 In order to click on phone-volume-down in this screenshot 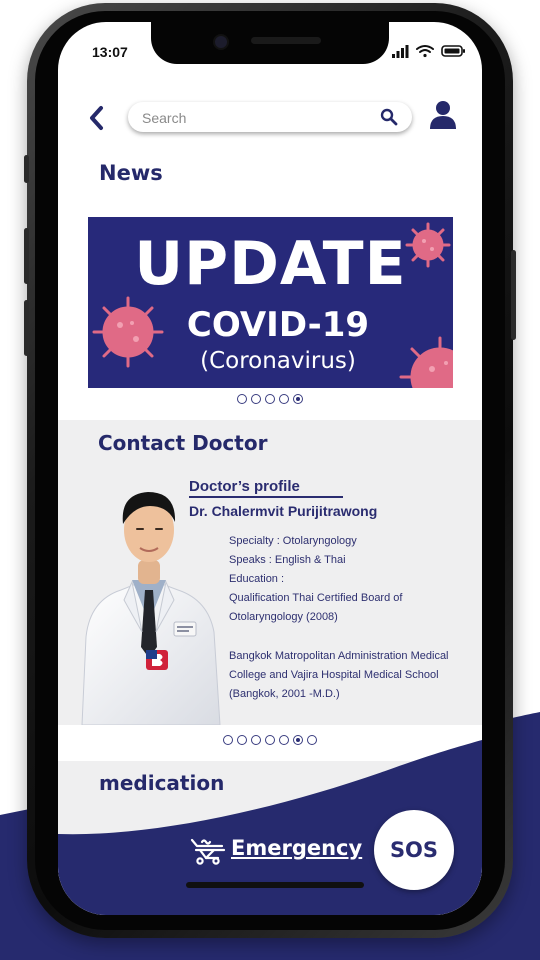, I will do `click(26, 328)`.